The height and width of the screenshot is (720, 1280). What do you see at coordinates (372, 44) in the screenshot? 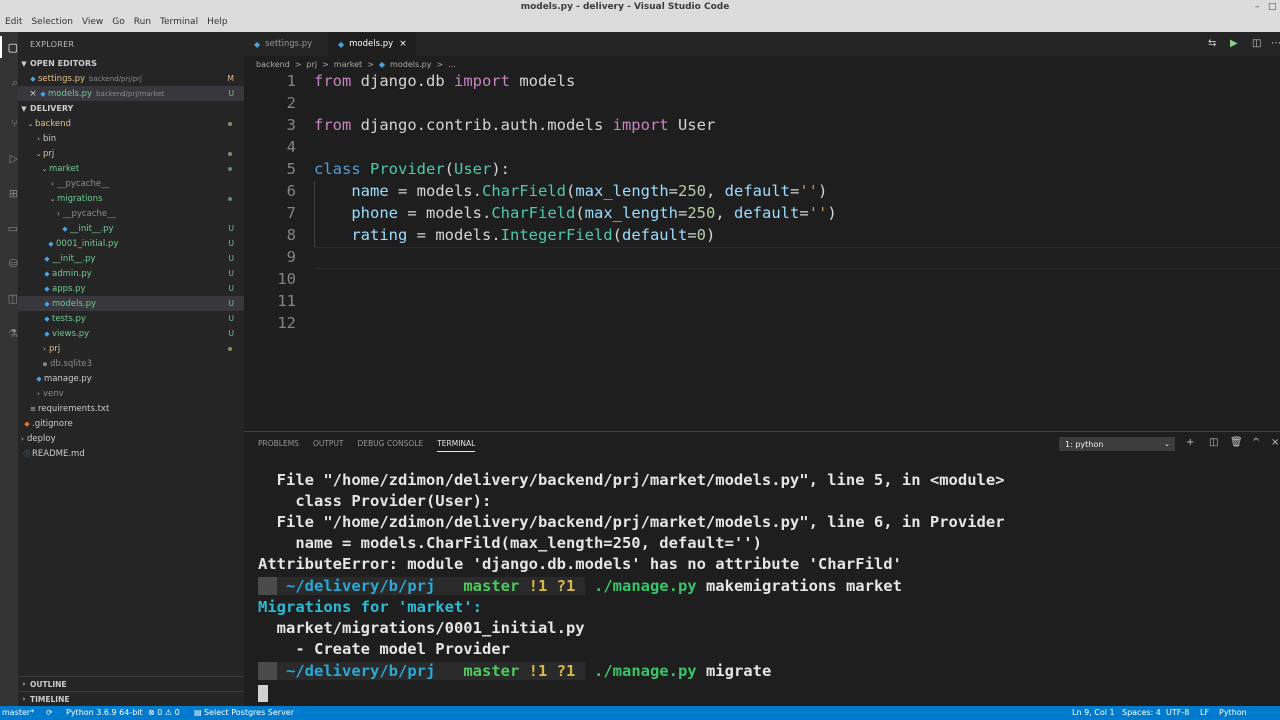
I see `tab-models-py: ◆ models.py ×` at bounding box center [372, 44].